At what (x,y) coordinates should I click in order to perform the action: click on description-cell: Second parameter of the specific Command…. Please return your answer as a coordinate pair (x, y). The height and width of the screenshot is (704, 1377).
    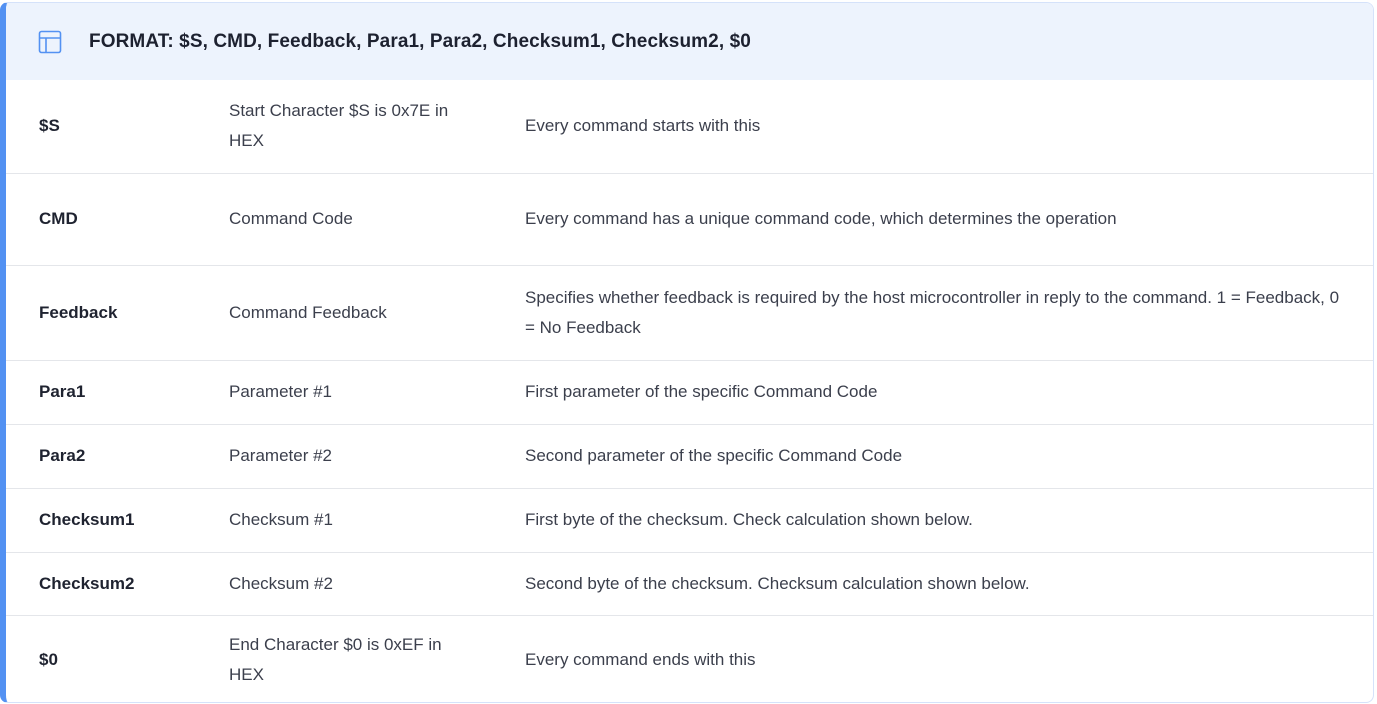
    Looking at the image, I should click on (934, 455).